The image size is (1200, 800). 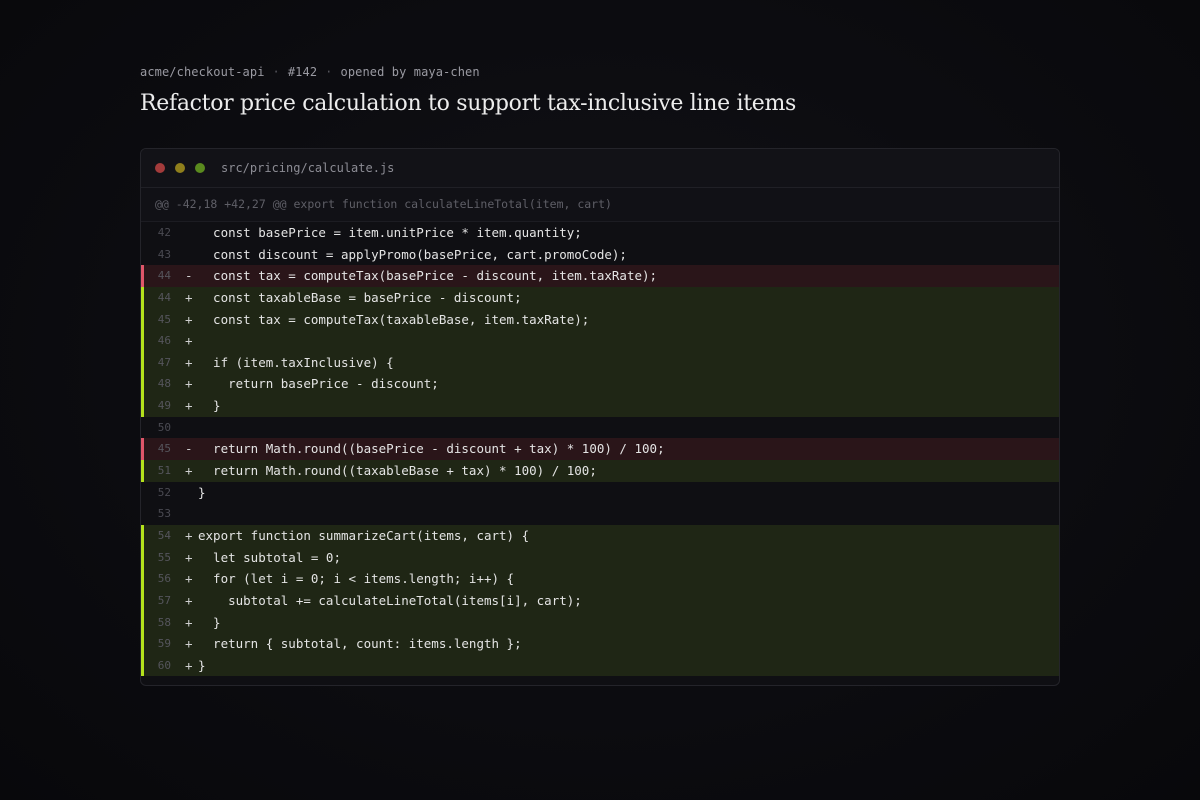 What do you see at coordinates (164, 406) in the screenshot?
I see `line-number: 49` at bounding box center [164, 406].